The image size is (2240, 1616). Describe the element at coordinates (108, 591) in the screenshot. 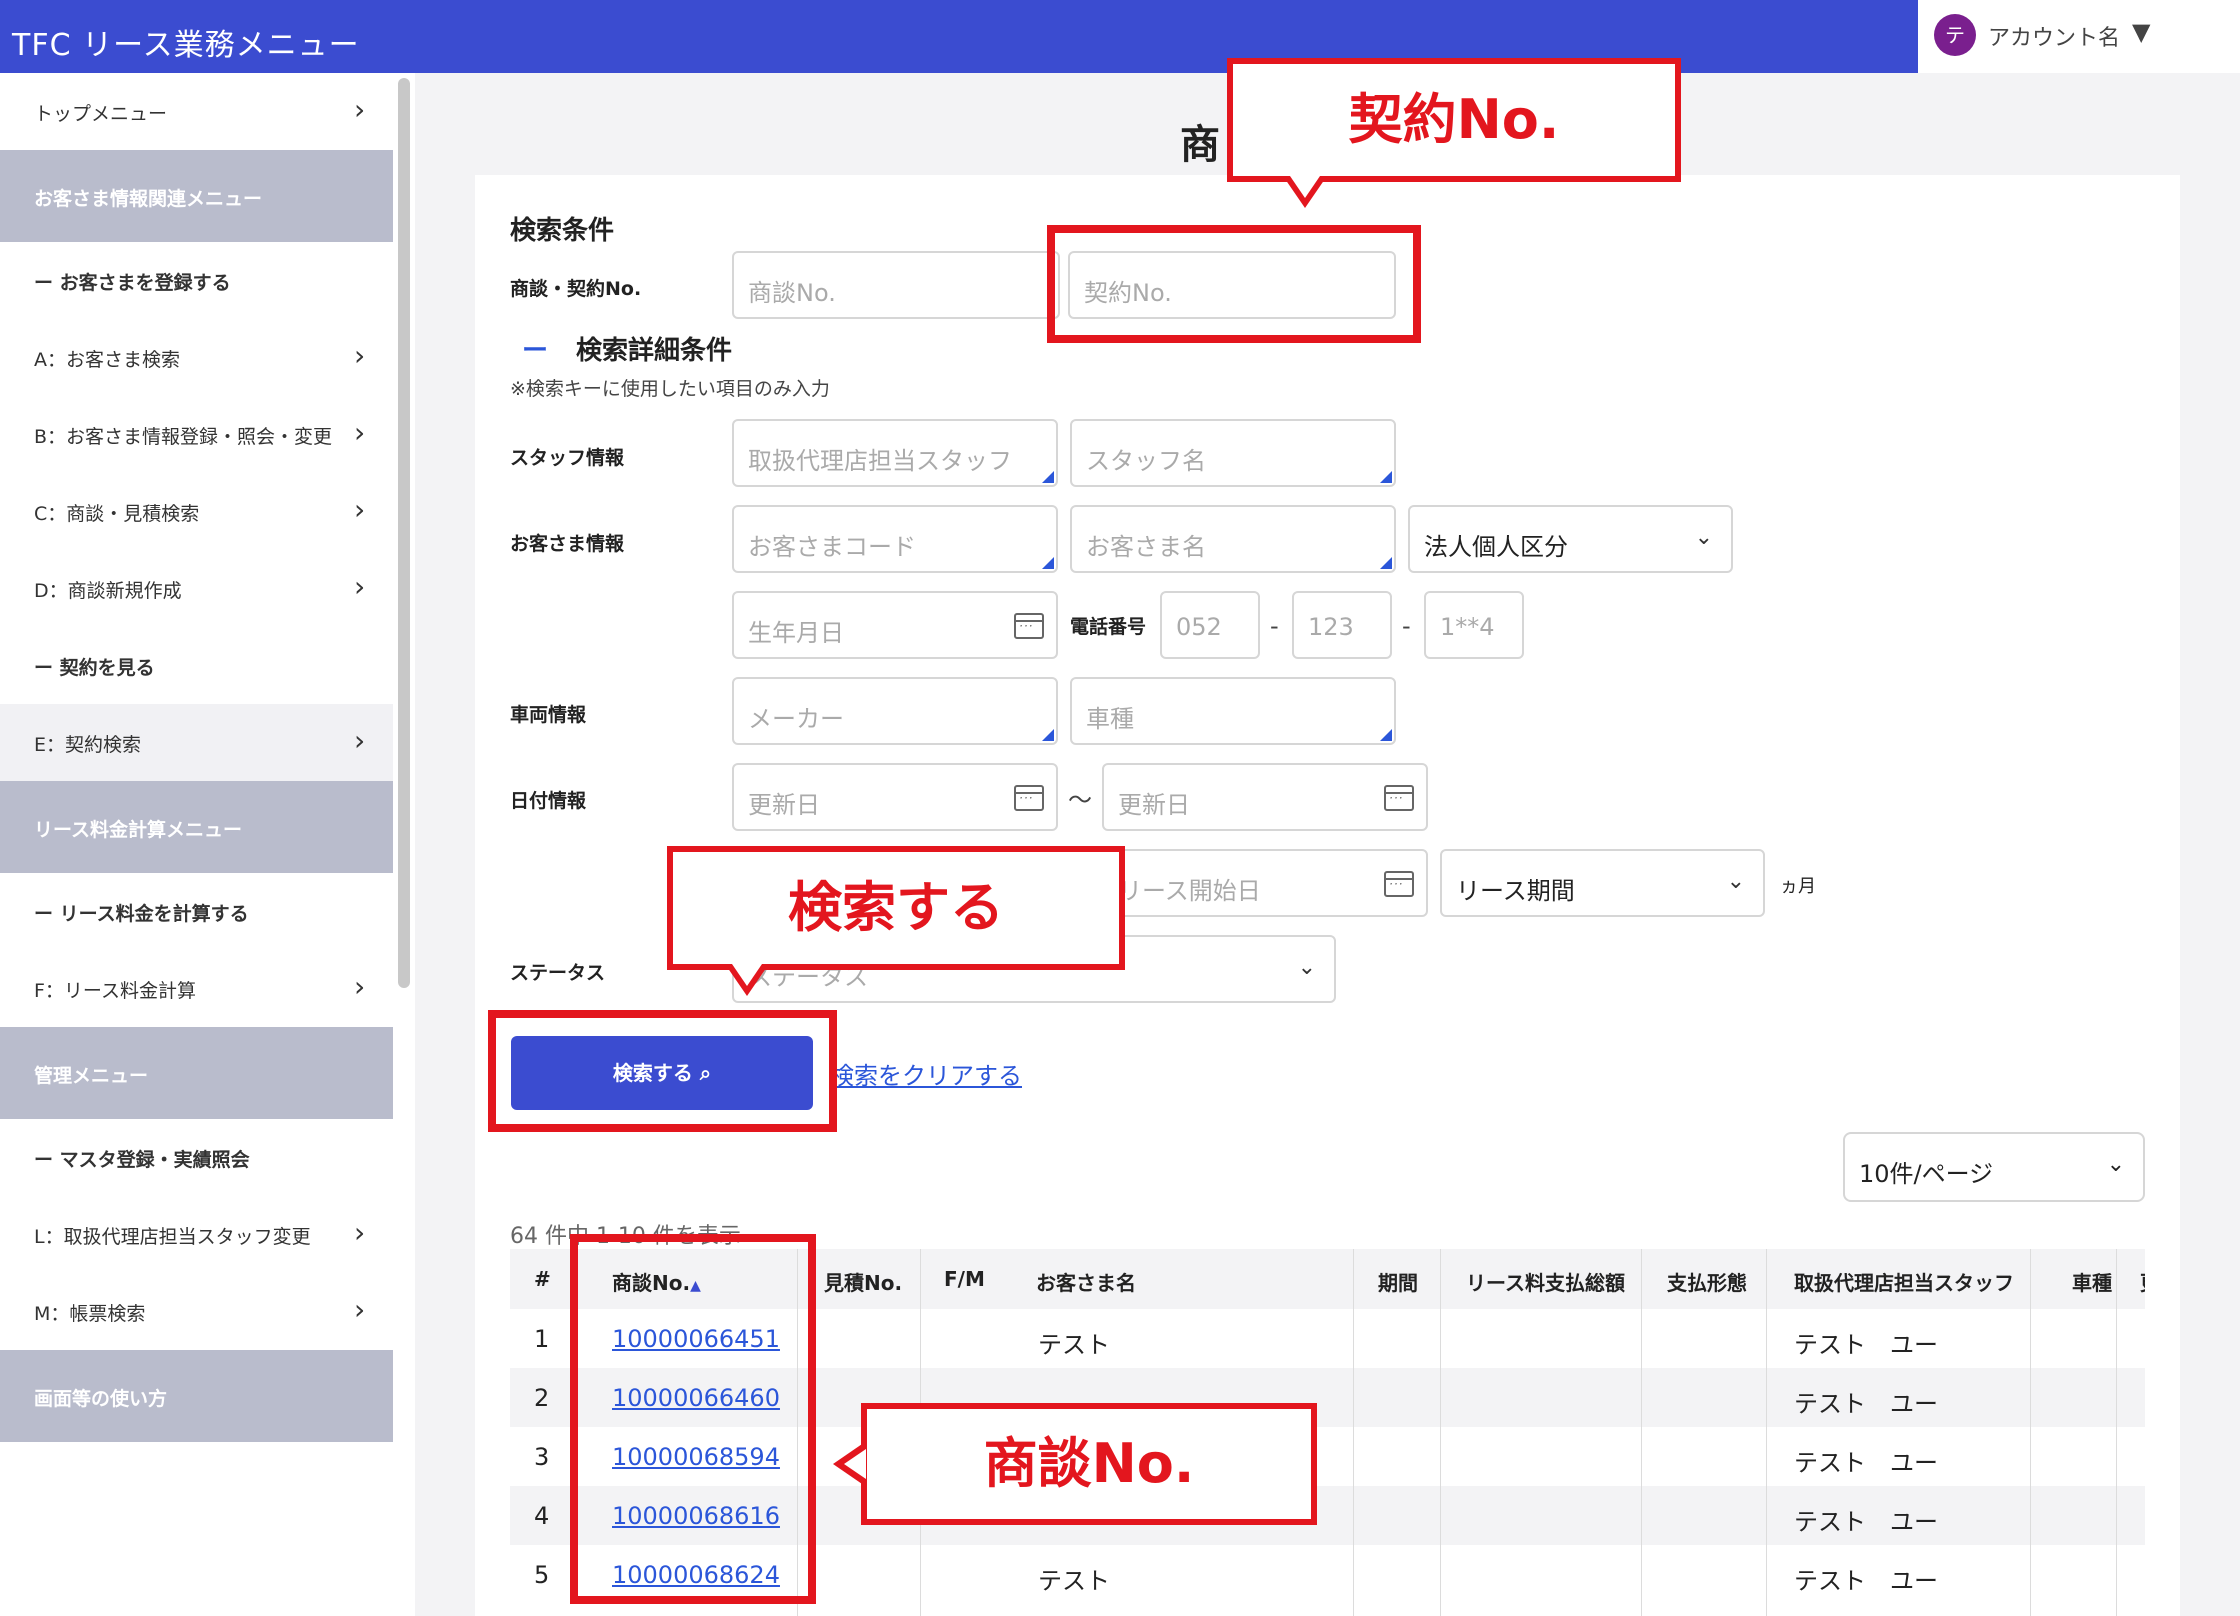

I see `sidebar-item-label: D：商談新規作成` at that location.